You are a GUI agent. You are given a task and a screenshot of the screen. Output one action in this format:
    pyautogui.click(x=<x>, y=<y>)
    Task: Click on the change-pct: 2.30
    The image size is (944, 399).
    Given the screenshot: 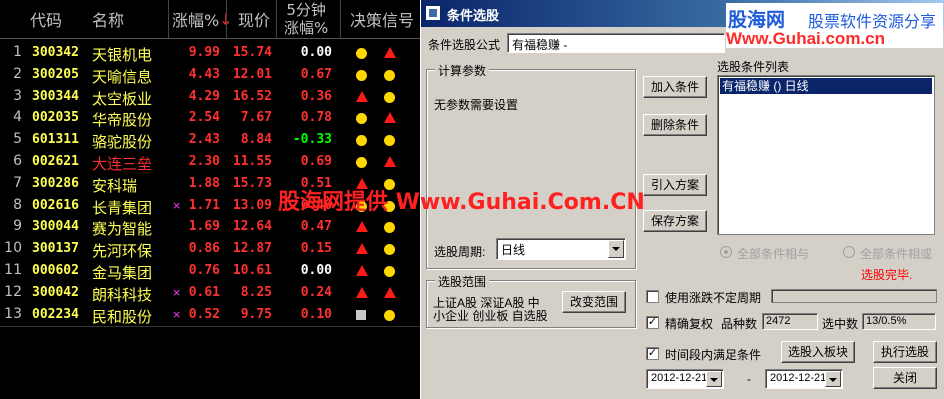 What is the action you would take?
    pyautogui.click(x=204, y=161)
    